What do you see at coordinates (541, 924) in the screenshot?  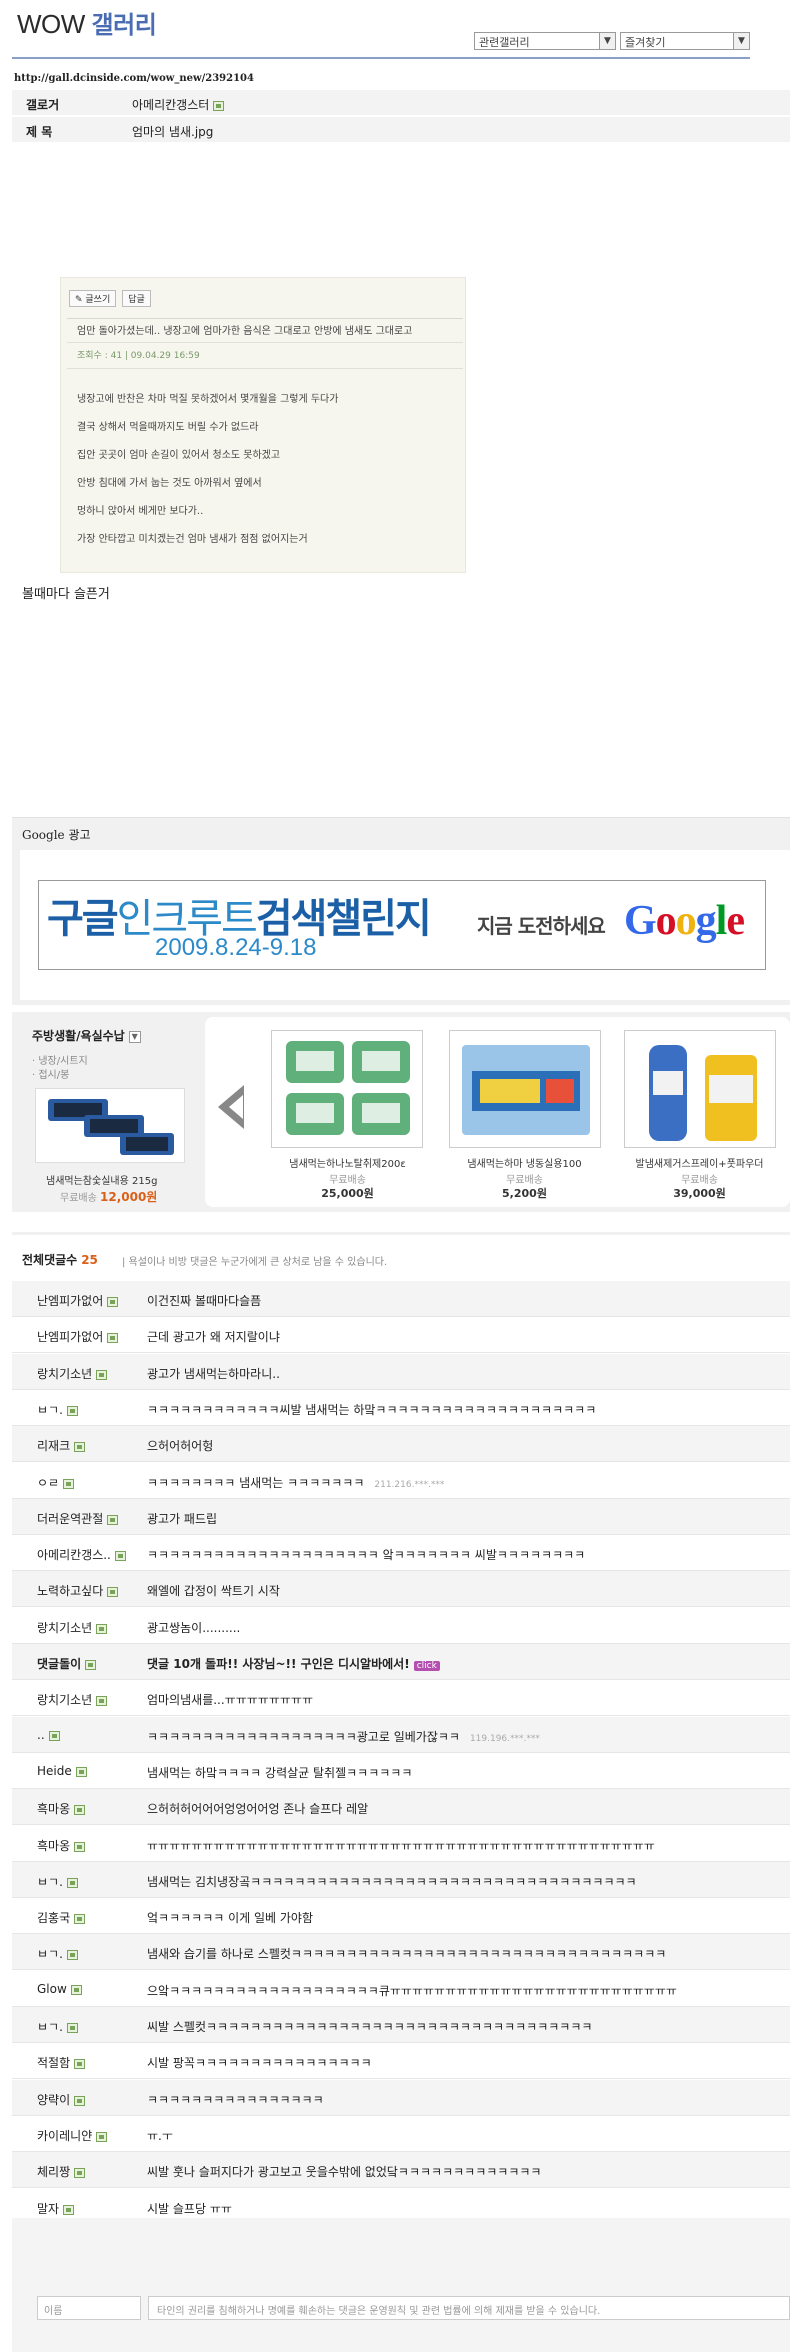 I see `banner-cta: 지금 도전하세요` at bounding box center [541, 924].